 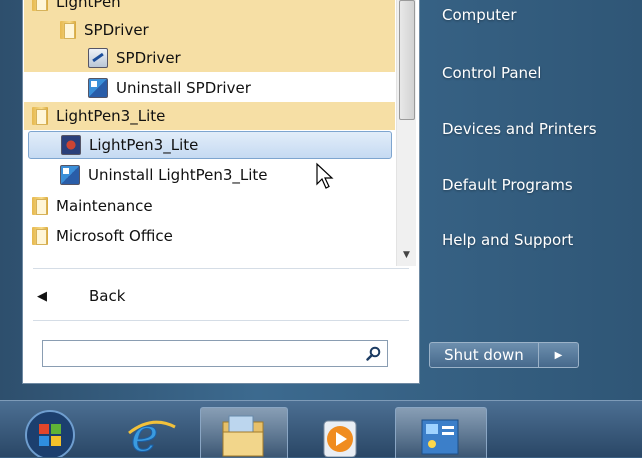 What do you see at coordinates (104, 206) in the screenshot?
I see `program-label: Maintenance` at bounding box center [104, 206].